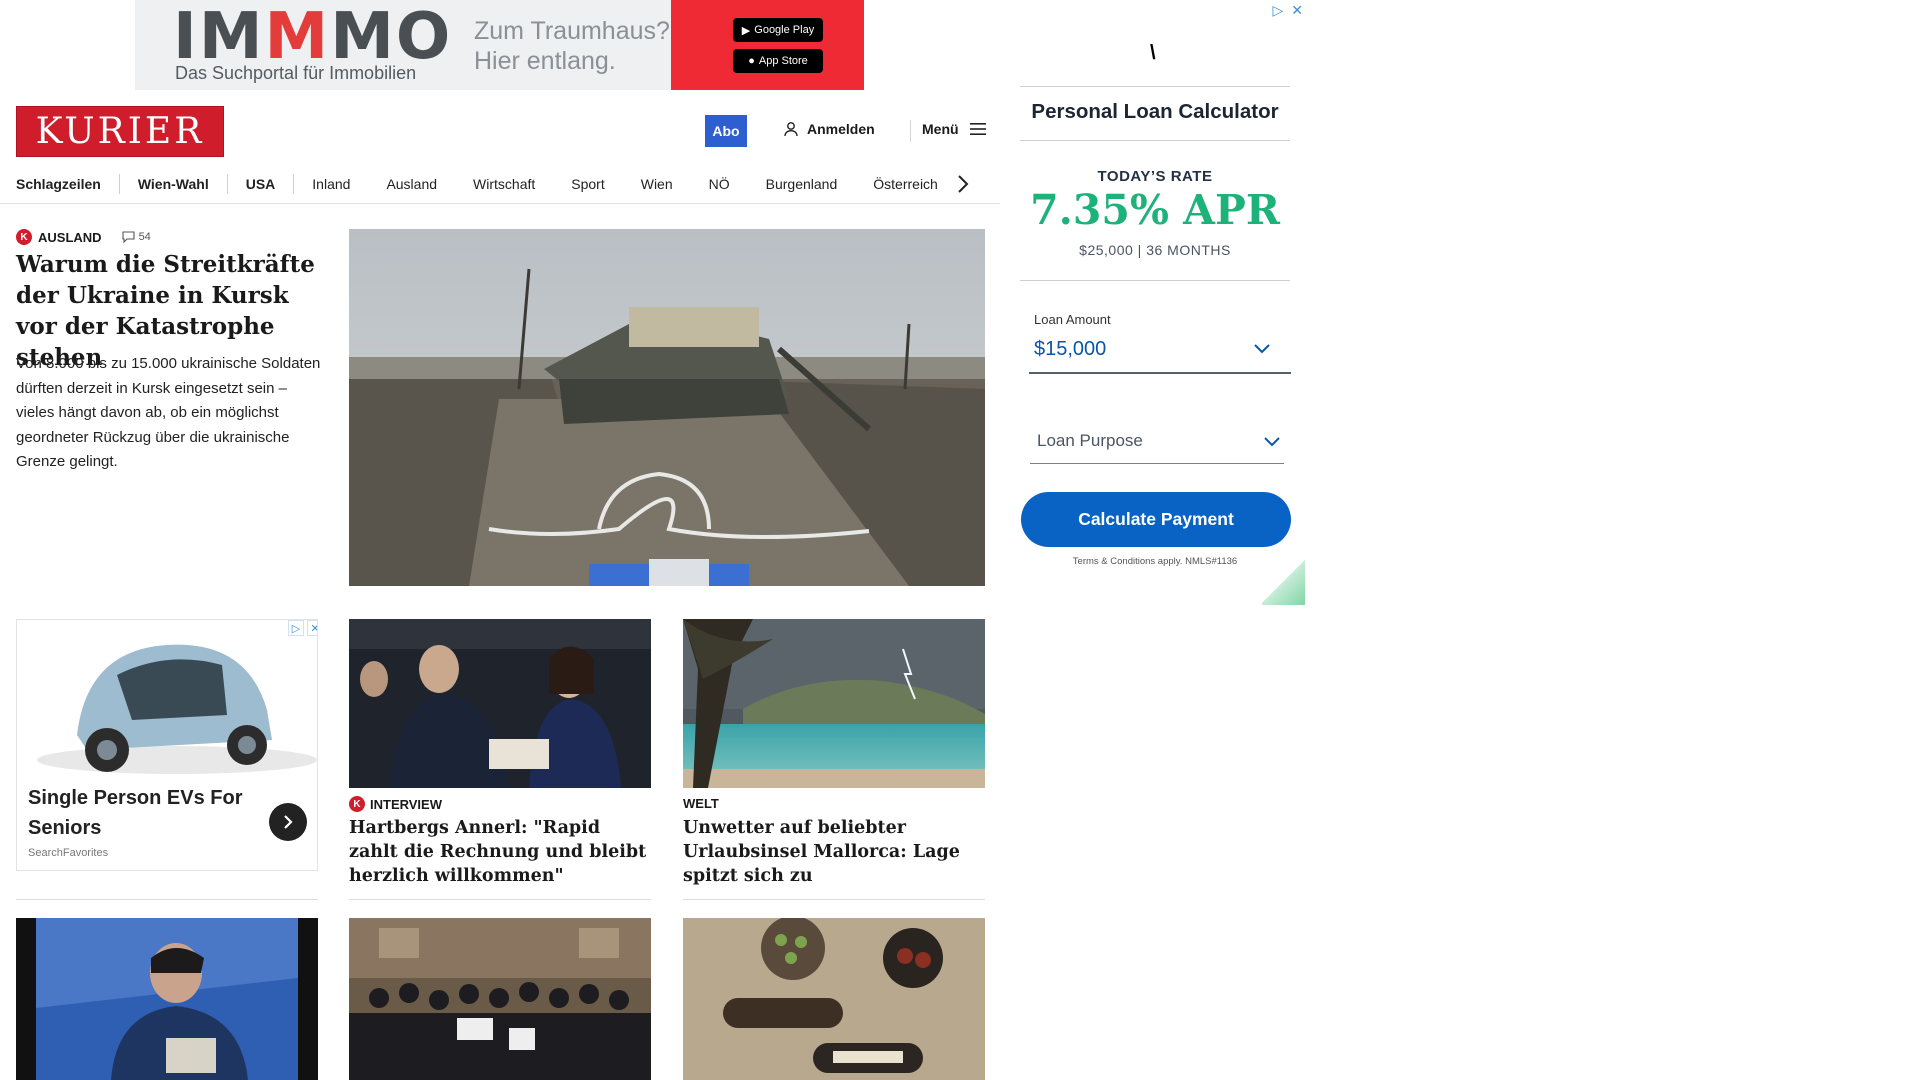 The width and height of the screenshot is (1920, 1080). What do you see at coordinates (841, 129) in the screenshot?
I see `login-label: Anmelden` at bounding box center [841, 129].